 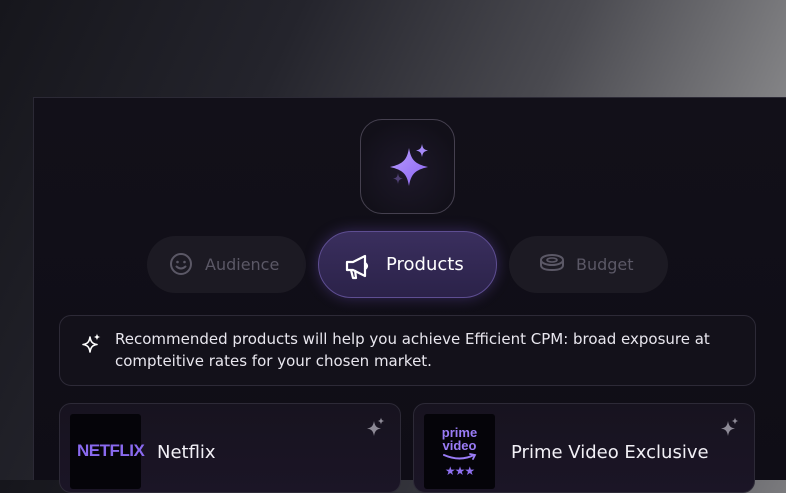 I want to click on product-name: Prime Video Exclusive, so click(x=610, y=452).